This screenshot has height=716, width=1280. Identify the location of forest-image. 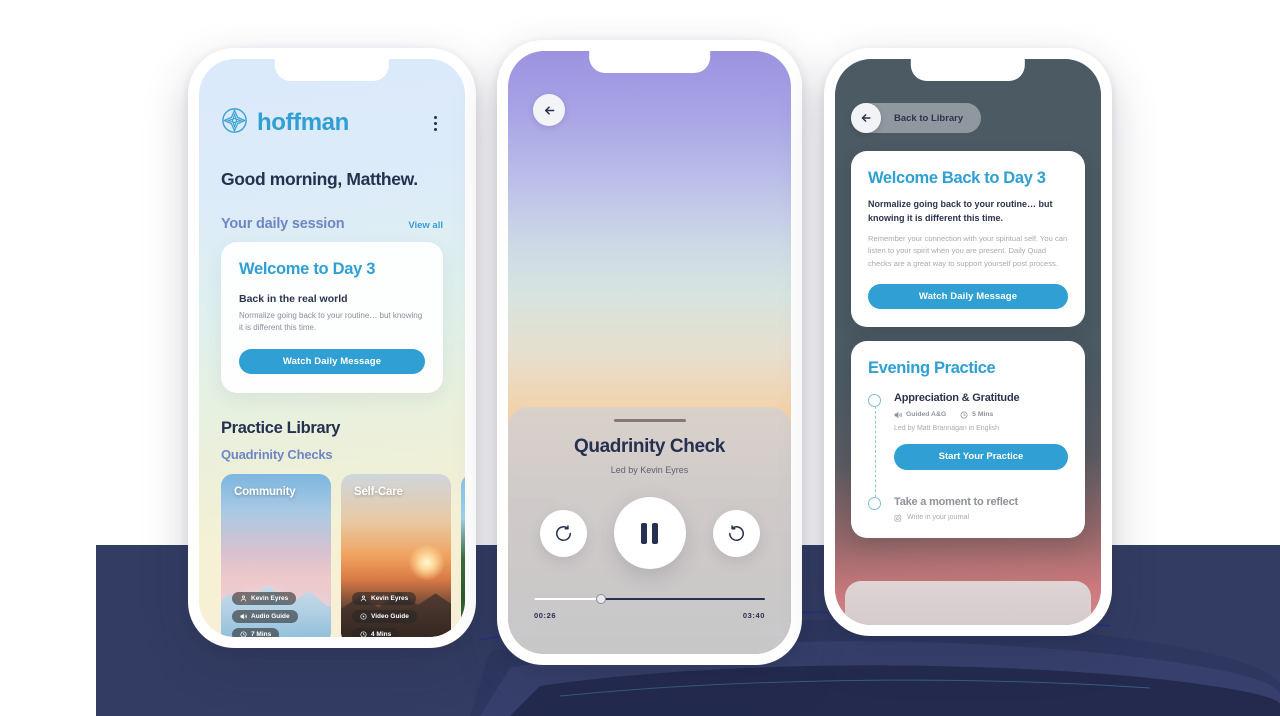
(463, 555).